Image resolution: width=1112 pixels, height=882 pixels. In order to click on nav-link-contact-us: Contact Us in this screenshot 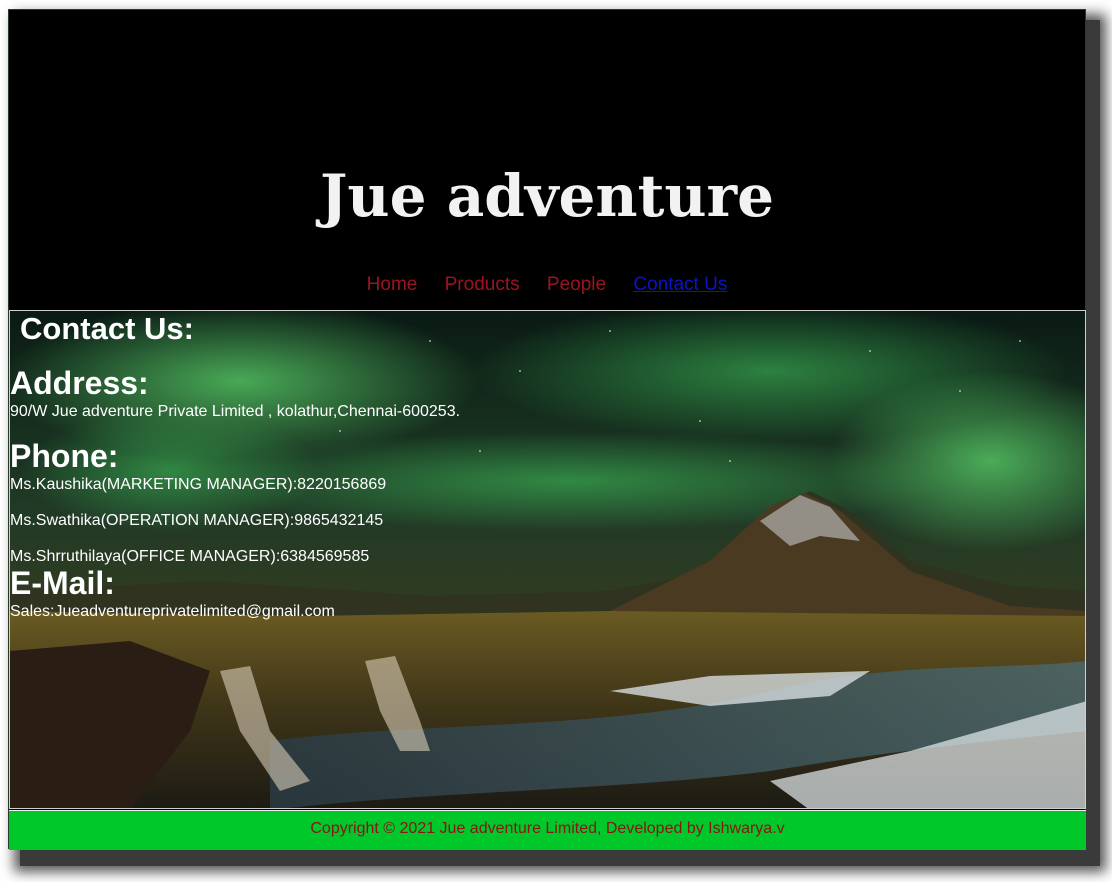, I will do `click(680, 284)`.